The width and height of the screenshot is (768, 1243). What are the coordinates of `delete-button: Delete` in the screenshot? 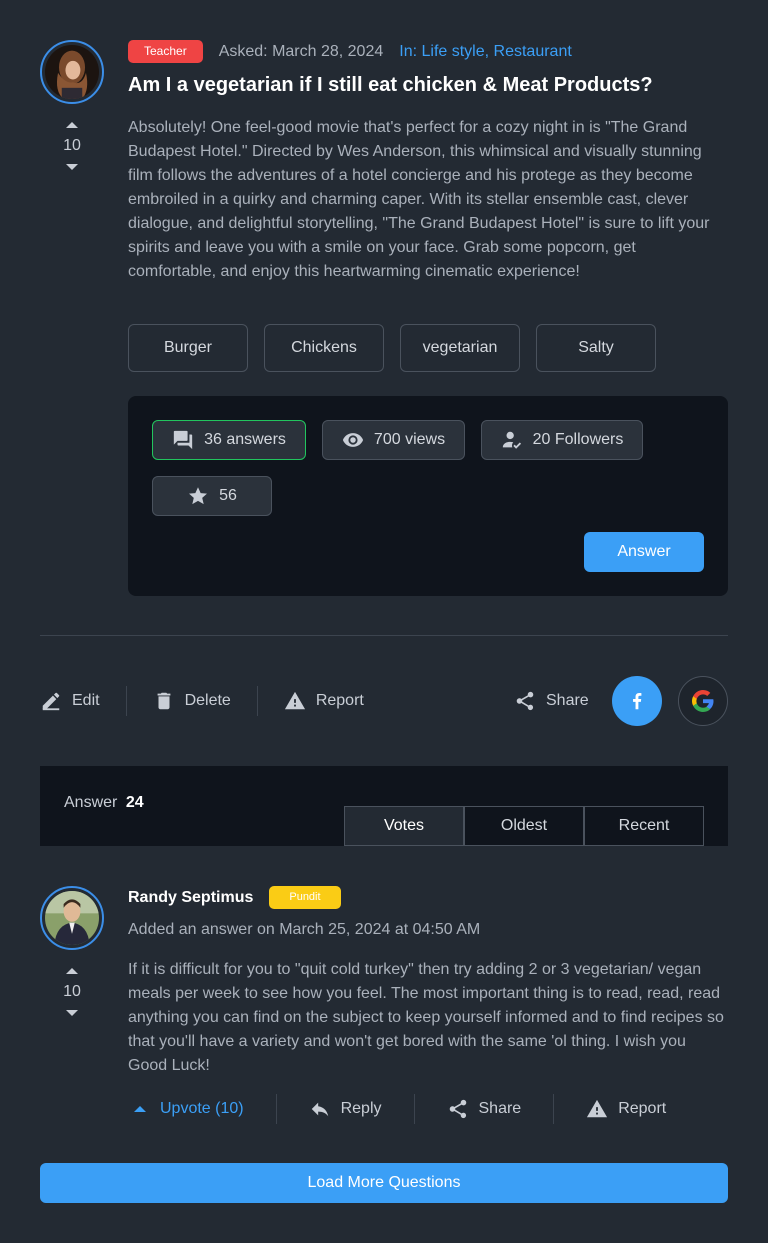 It's located at (192, 701).